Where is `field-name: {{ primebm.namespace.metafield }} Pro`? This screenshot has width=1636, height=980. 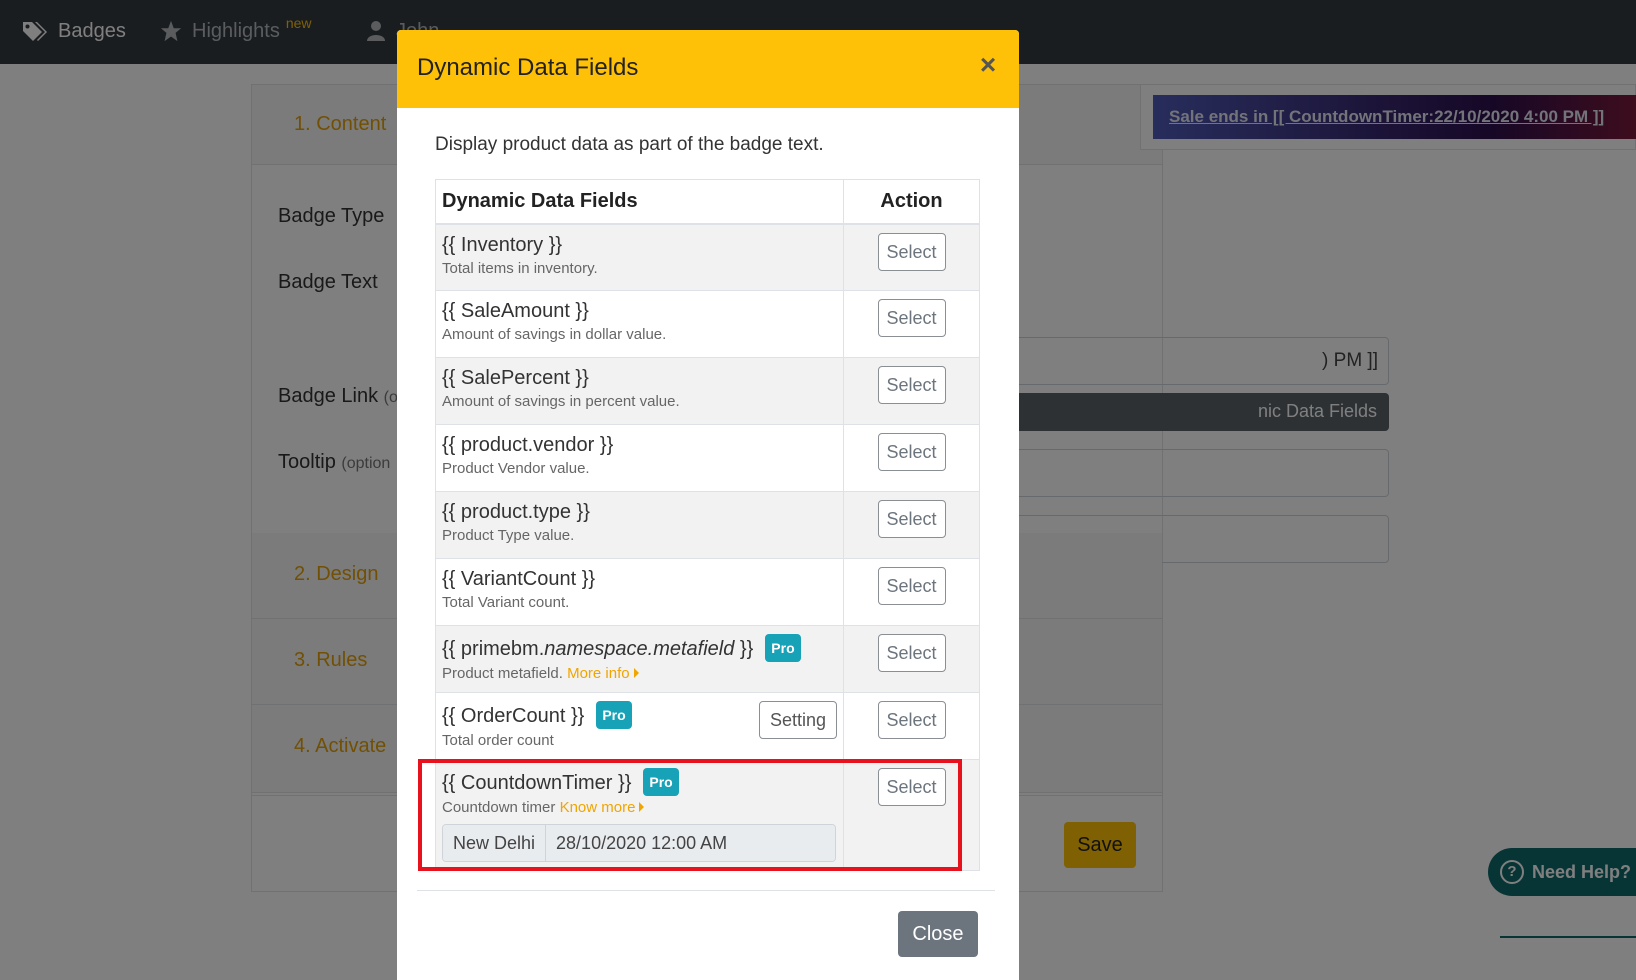 field-name: {{ primebm.namespace.metafield }} Pro is located at coordinates (639, 648).